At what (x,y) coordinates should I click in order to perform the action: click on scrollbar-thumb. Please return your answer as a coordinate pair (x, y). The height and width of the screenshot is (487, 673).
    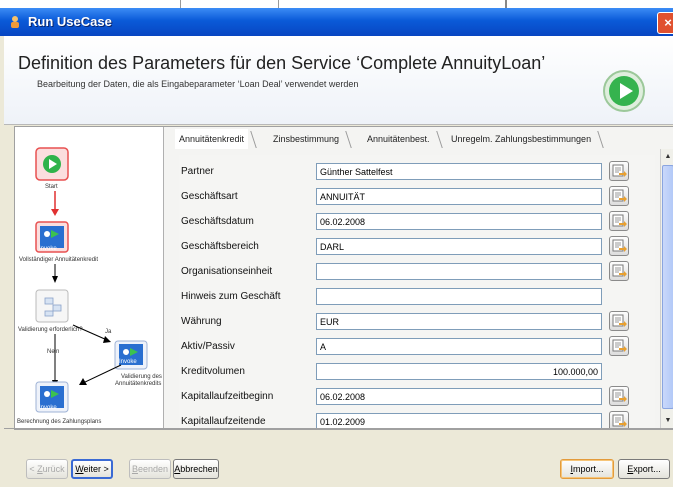
    Looking at the image, I should click on (667, 287).